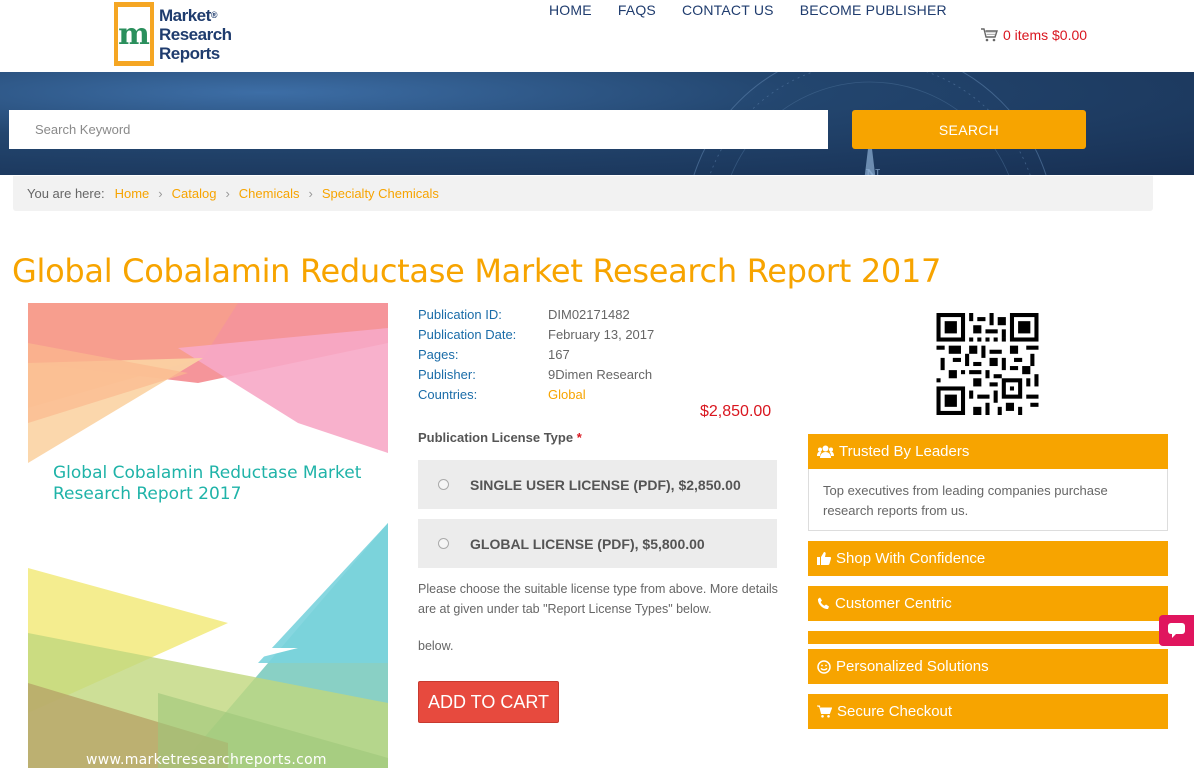 The width and height of the screenshot is (1194, 768). I want to click on breadcrumb-specialty-chemicals: Specialty Chemicals, so click(380, 193).